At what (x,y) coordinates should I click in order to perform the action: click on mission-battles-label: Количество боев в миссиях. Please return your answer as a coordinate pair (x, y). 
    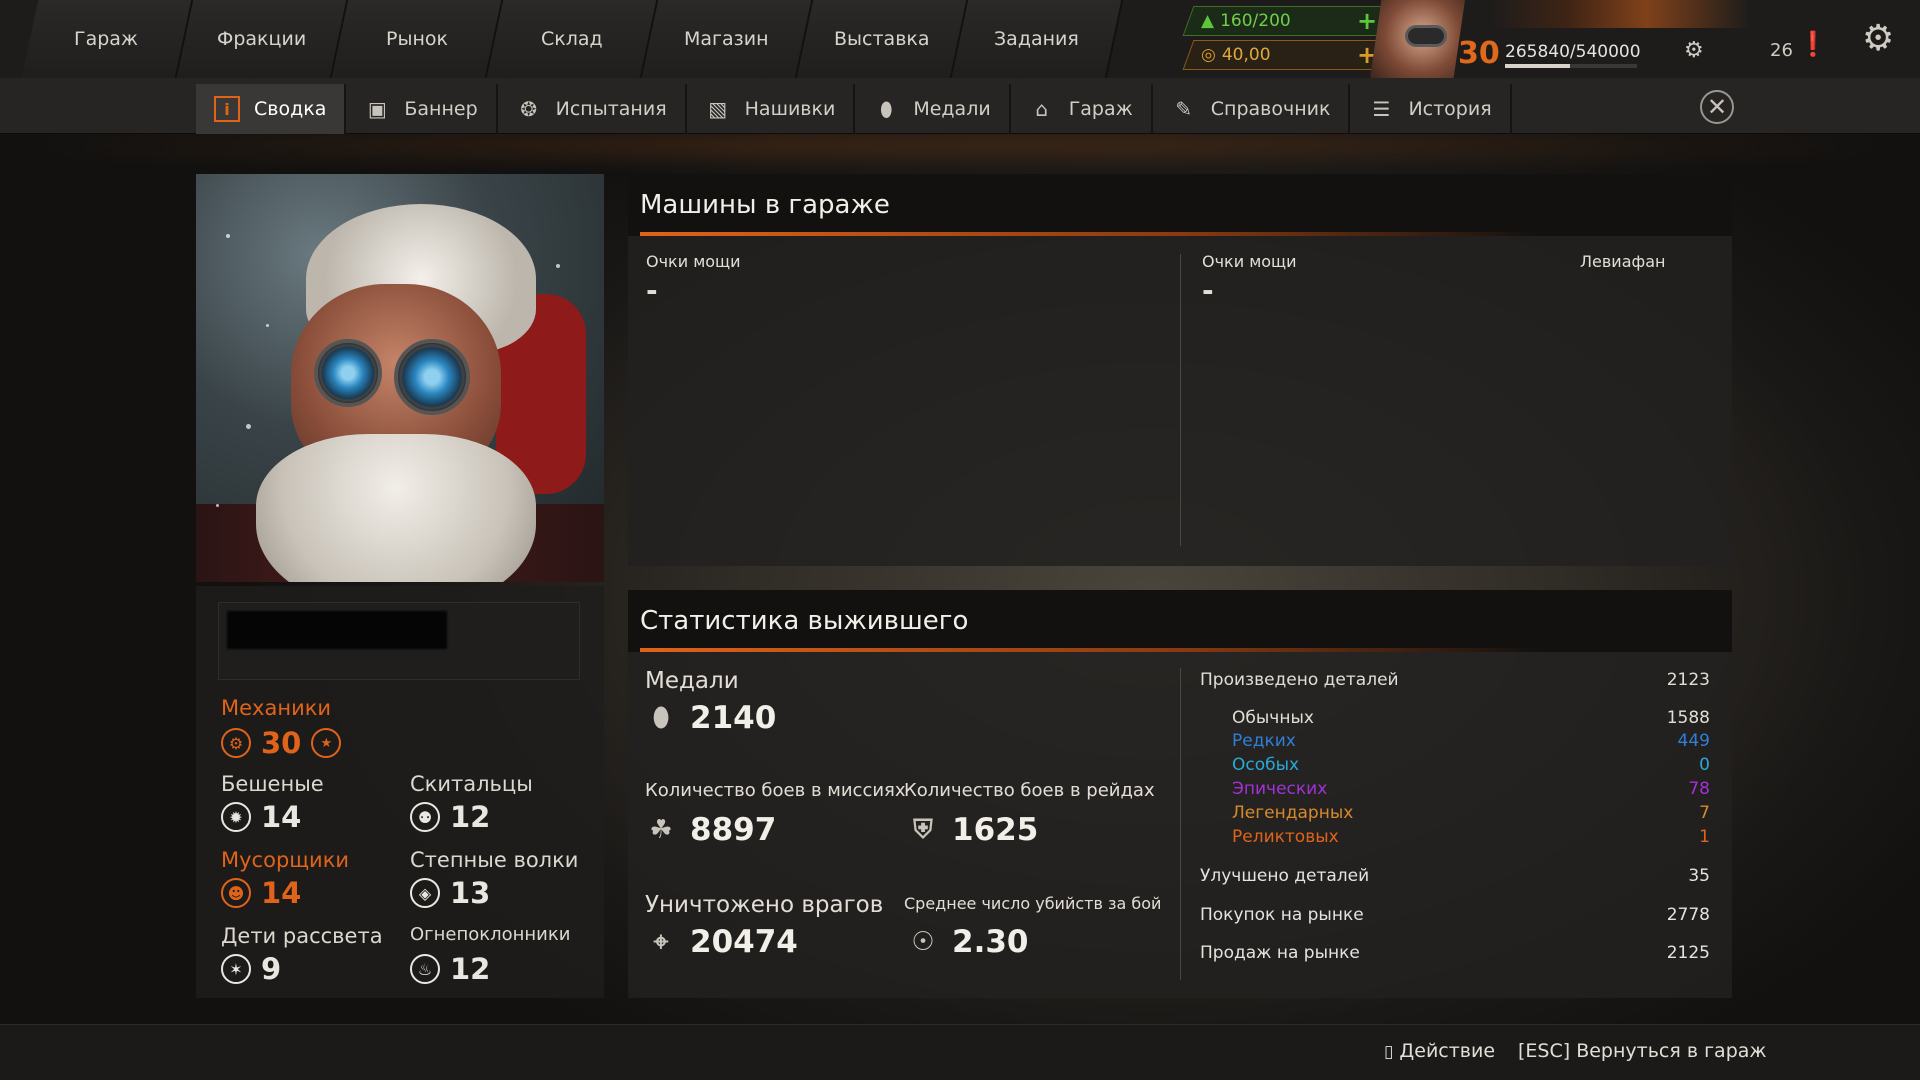
    Looking at the image, I should click on (775, 790).